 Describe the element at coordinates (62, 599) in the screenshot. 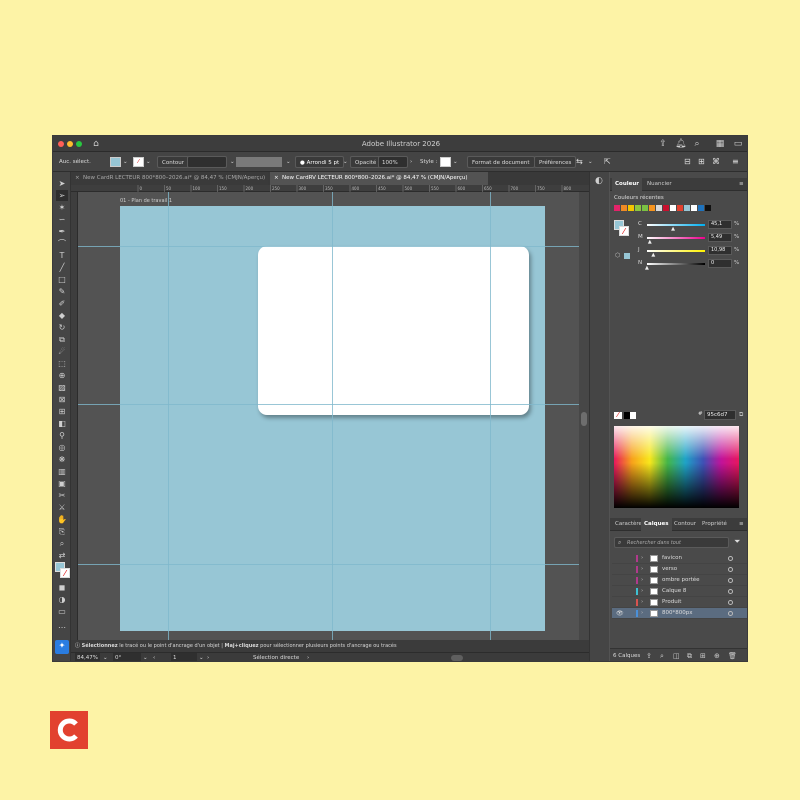

I see `draw-mode-icon: ◑` at that location.